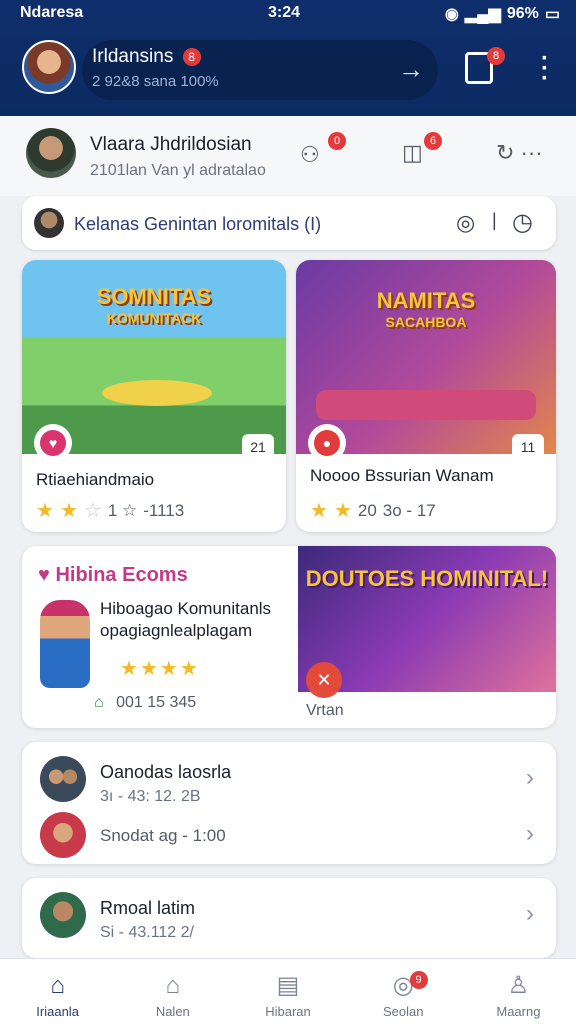  What do you see at coordinates (178, 170) in the screenshot?
I see `profile-subtitle: 2101lan Van yl adratalao` at bounding box center [178, 170].